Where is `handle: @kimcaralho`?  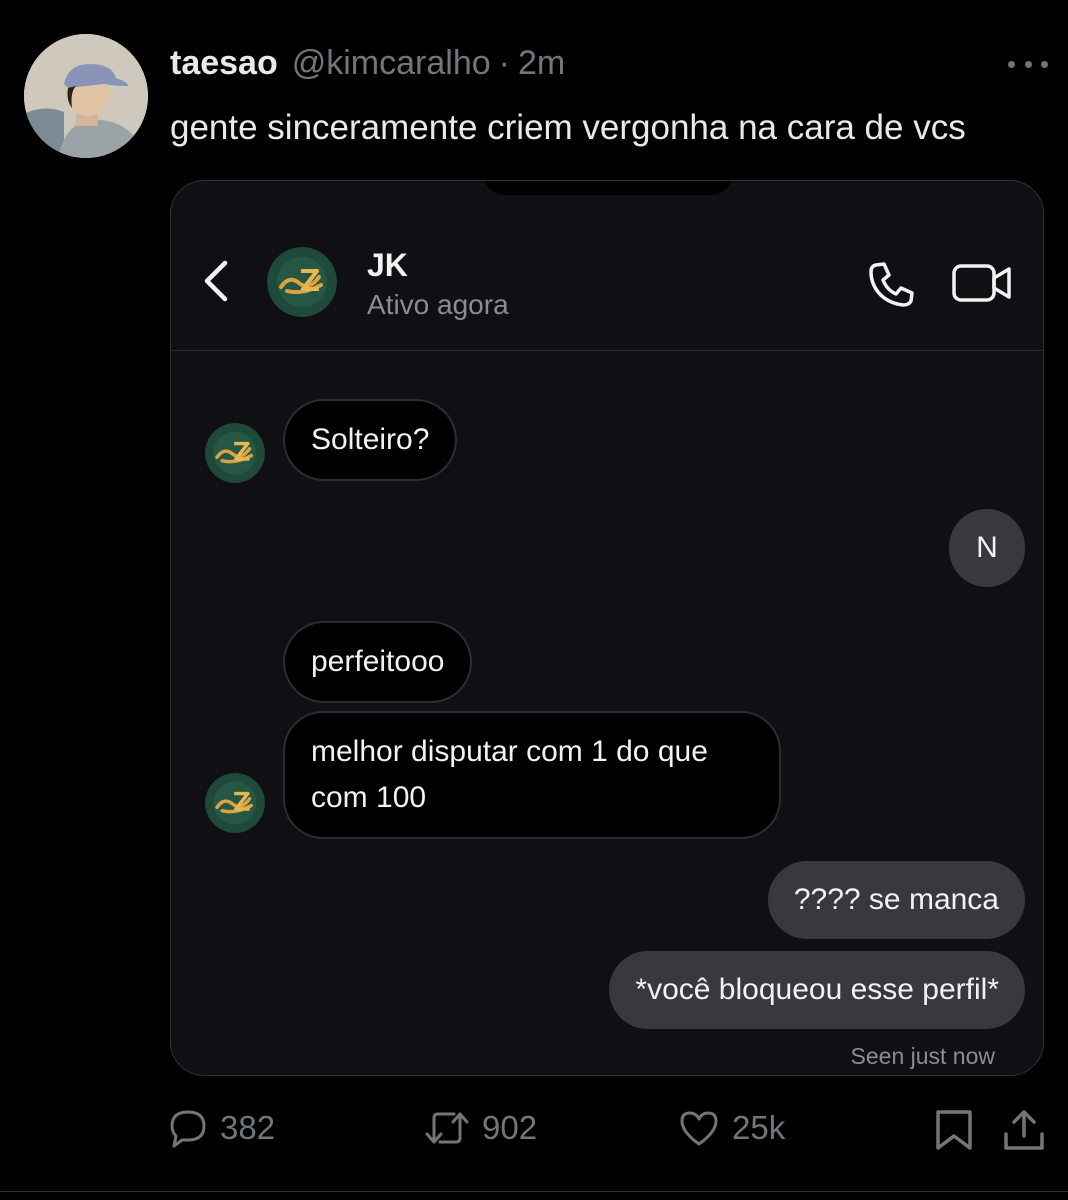
handle: @kimcaralho is located at coordinates (391, 63).